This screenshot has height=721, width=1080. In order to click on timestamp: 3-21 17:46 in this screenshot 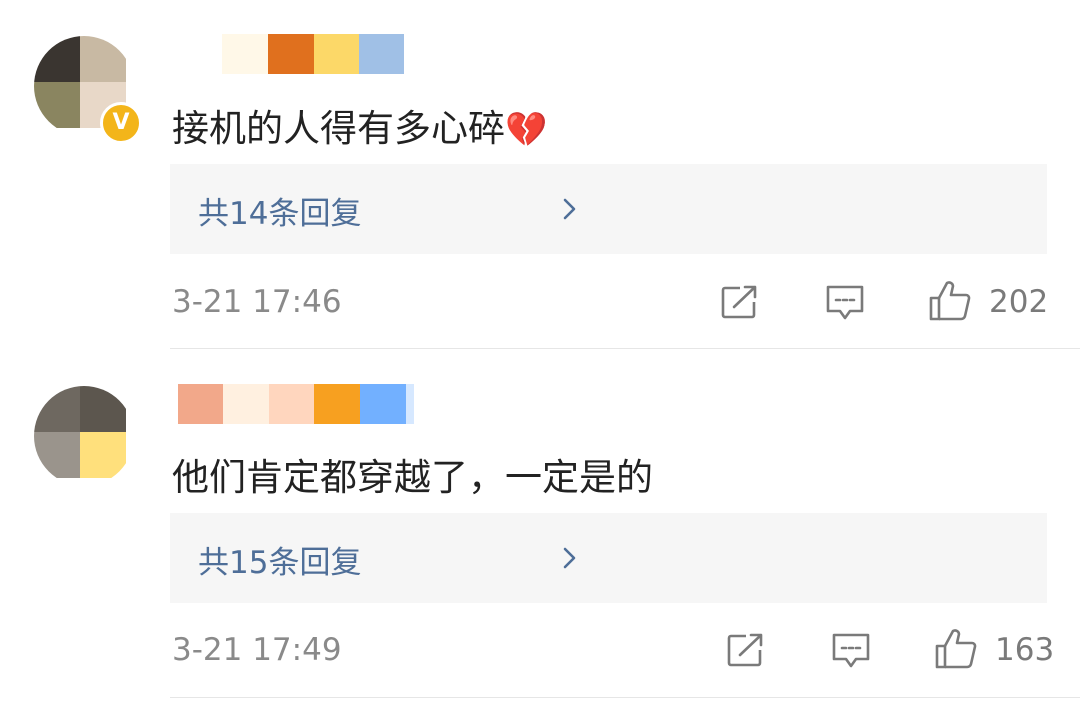, I will do `click(257, 302)`.